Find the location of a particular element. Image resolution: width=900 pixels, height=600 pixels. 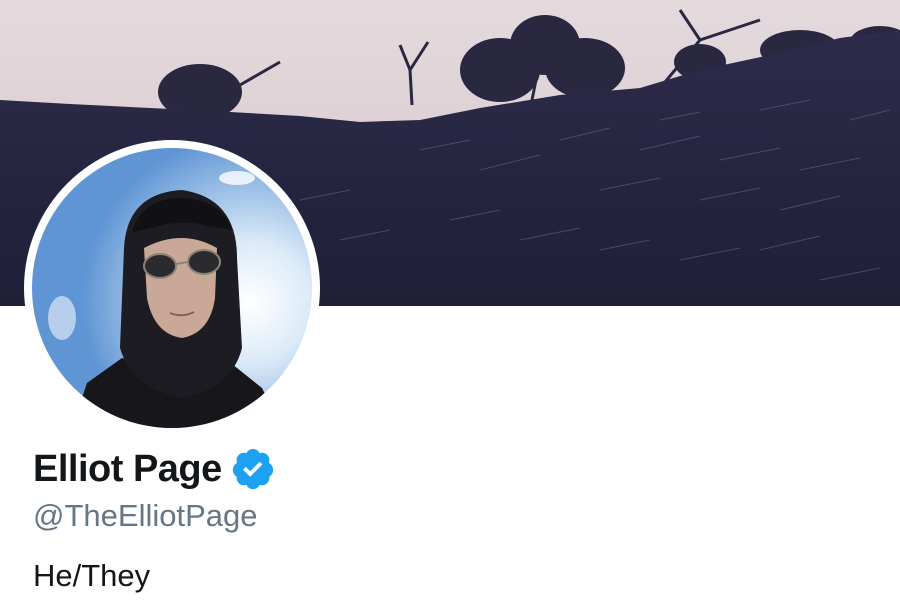

profile-bio: He/They is located at coordinates (92, 575).